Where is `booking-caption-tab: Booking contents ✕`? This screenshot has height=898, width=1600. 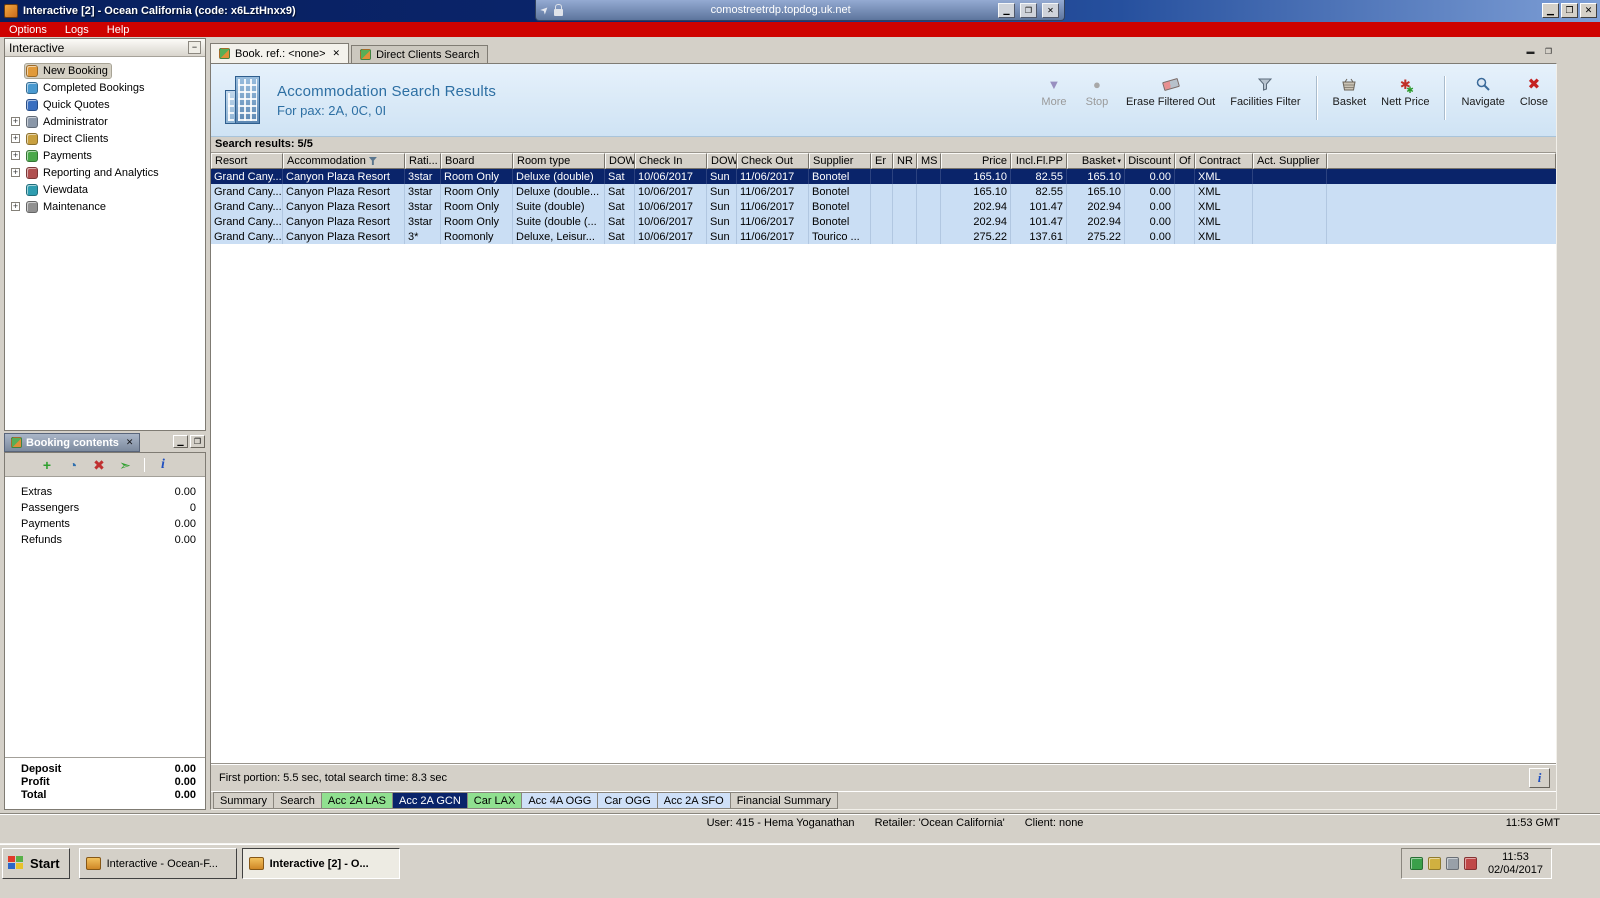
booking-caption-tab: Booking contents ✕ is located at coordinates (72, 442).